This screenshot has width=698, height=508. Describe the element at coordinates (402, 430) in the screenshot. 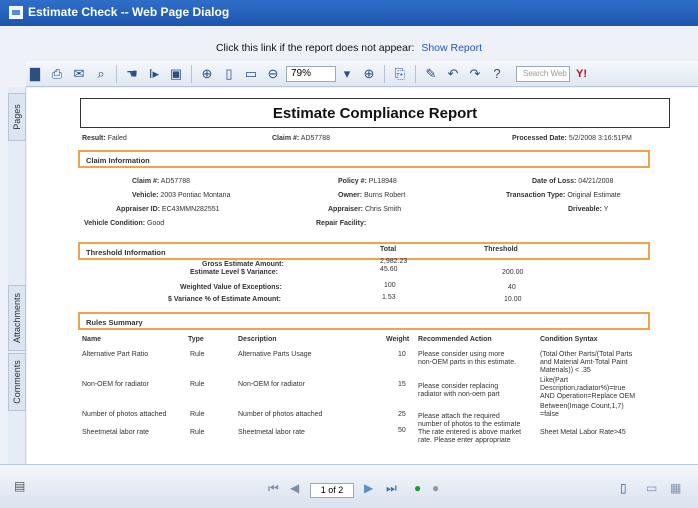

I see `rule-weight: 50` at that location.